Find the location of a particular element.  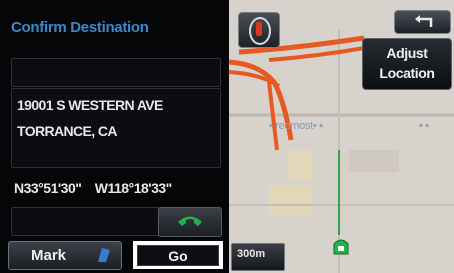

longitude-text: W118°18'33" is located at coordinates (133, 188).